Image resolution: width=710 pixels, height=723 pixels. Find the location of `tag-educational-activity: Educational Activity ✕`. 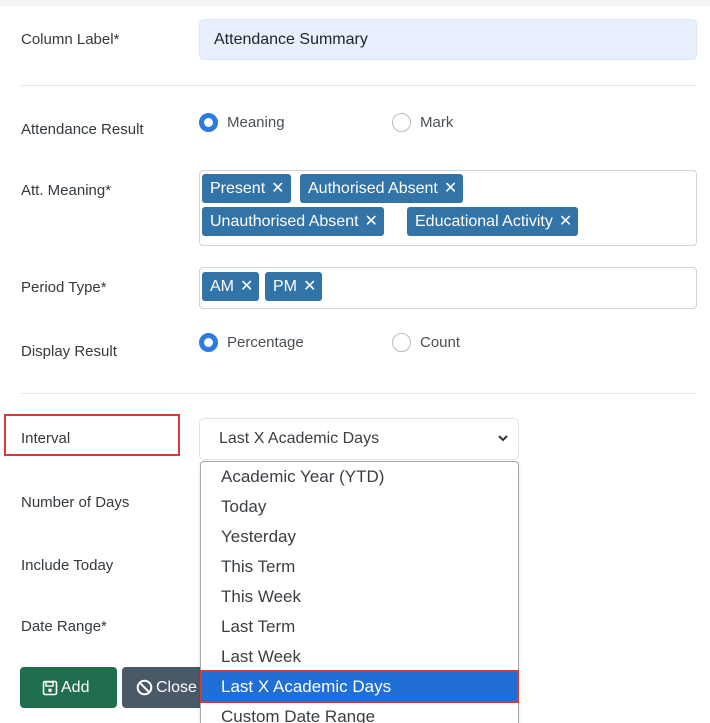

tag-educational-activity: Educational Activity ✕ is located at coordinates (493, 221).